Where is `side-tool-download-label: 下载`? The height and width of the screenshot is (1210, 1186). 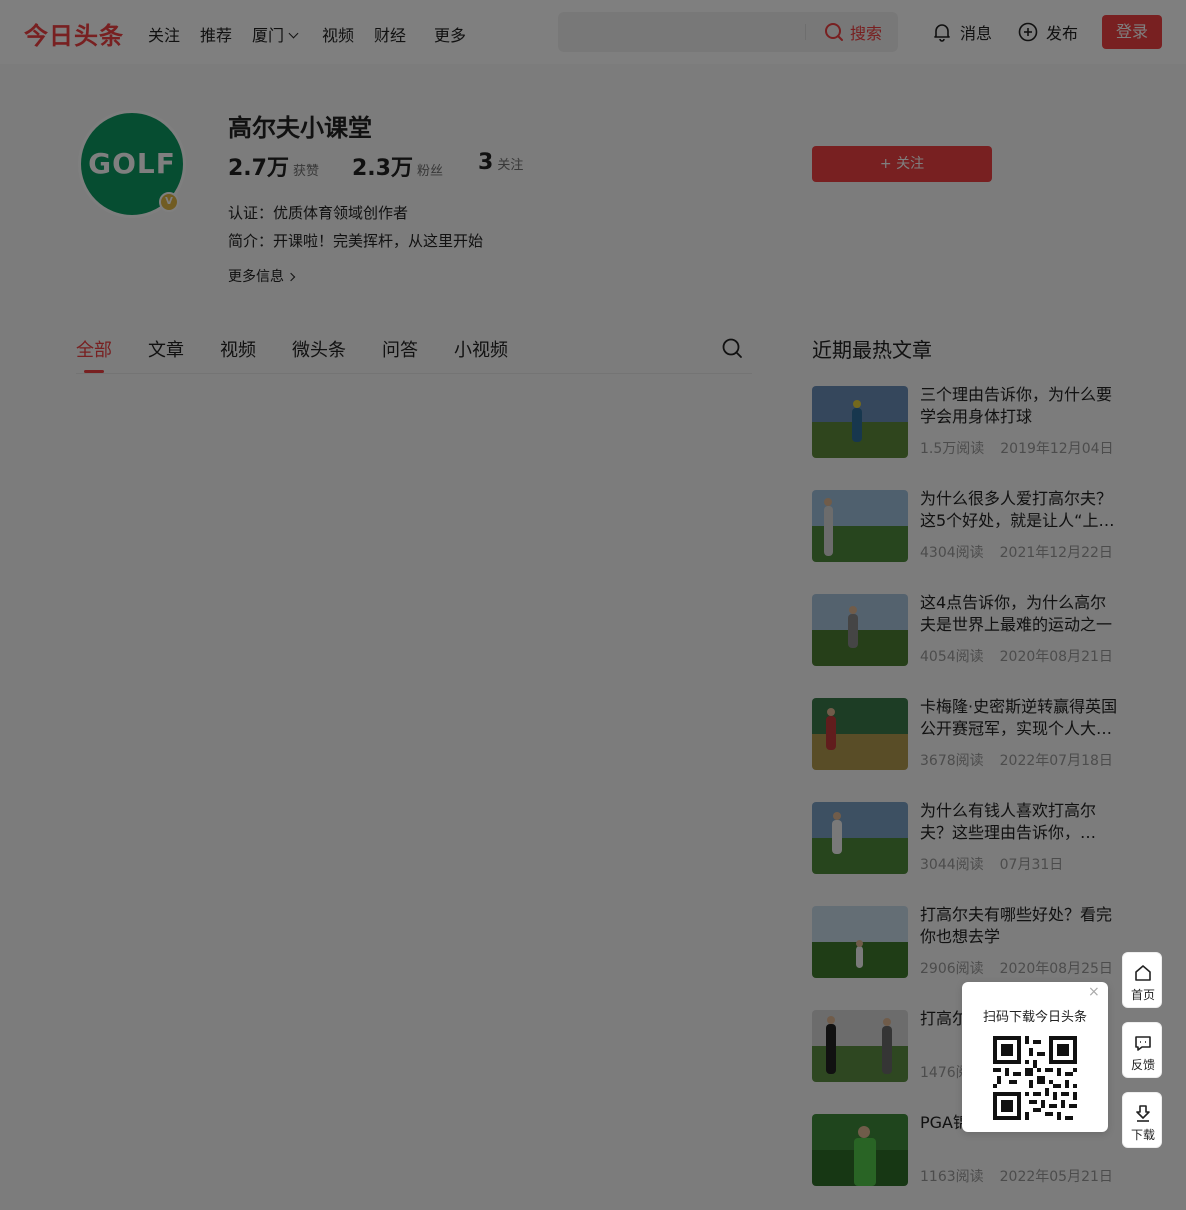
side-tool-download-label: 下载 is located at coordinates (1142, 1135).